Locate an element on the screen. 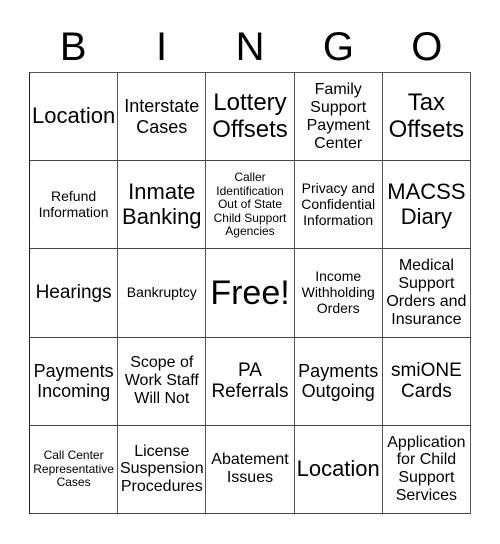  cell-label: Application for Child Support Services is located at coordinates (426, 469).